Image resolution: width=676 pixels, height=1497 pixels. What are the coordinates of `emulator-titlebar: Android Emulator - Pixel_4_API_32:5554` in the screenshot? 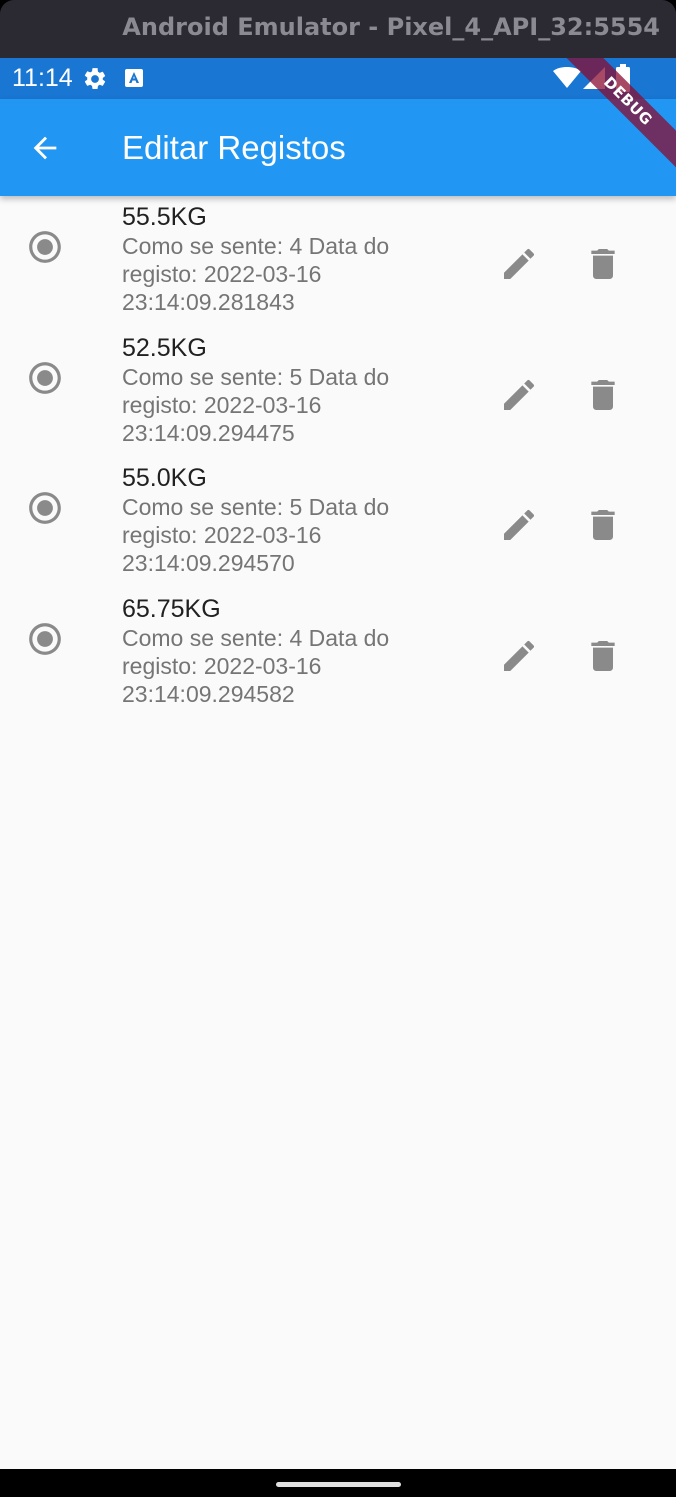 It's located at (338, 29).